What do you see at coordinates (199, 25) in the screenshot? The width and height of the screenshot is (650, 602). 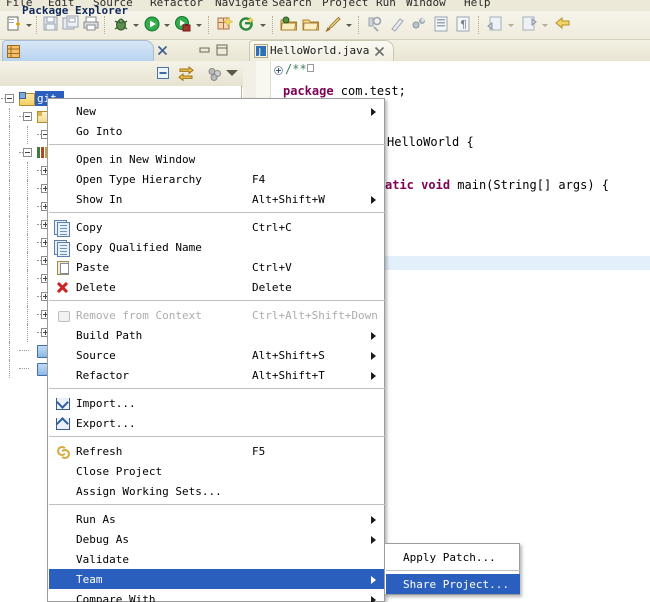 I see `external-tools-dropdown-arrow` at bounding box center [199, 25].